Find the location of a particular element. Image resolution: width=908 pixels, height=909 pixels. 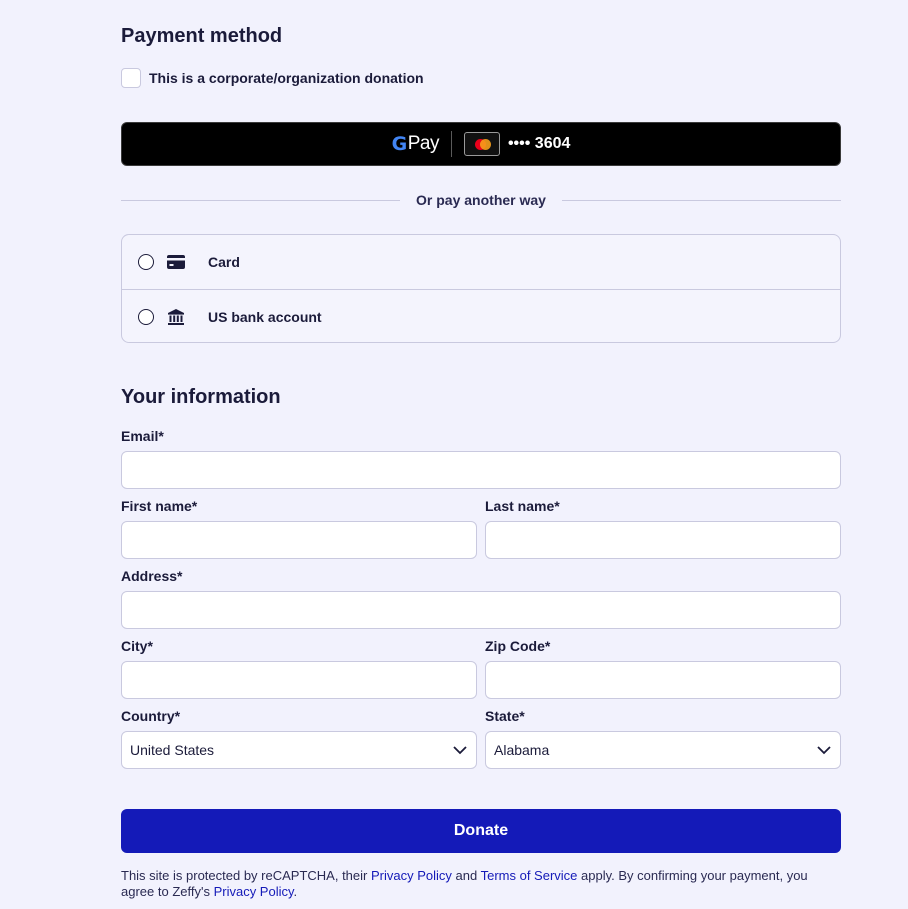

payment-method-card: Card is located at coordinates (481, 262).